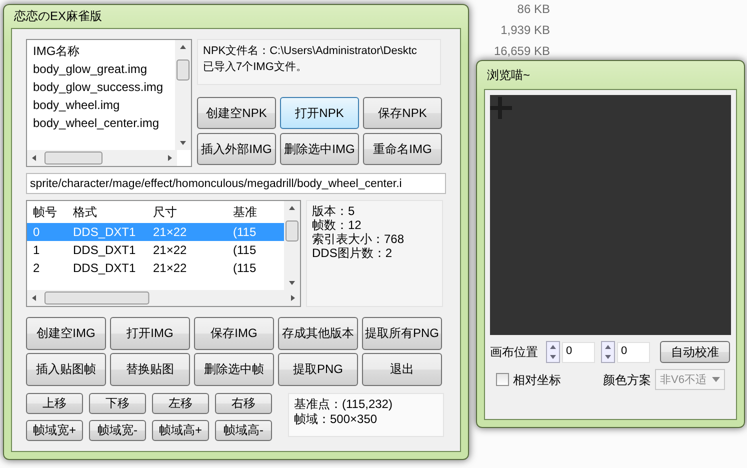 Image resolution: width=747 pixels, height=468 pixels. I want to click on img-button: 打开IMG, so click(150, 333).